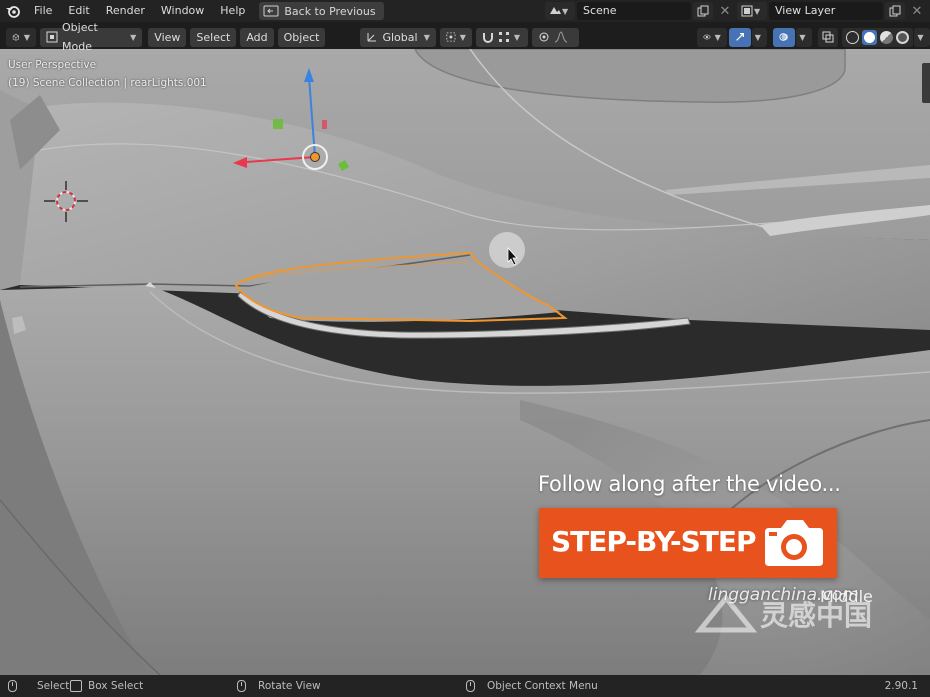 This screenshot has height=697, width=930. I want to click on 3d-viewport-icon, so click(16, 37).